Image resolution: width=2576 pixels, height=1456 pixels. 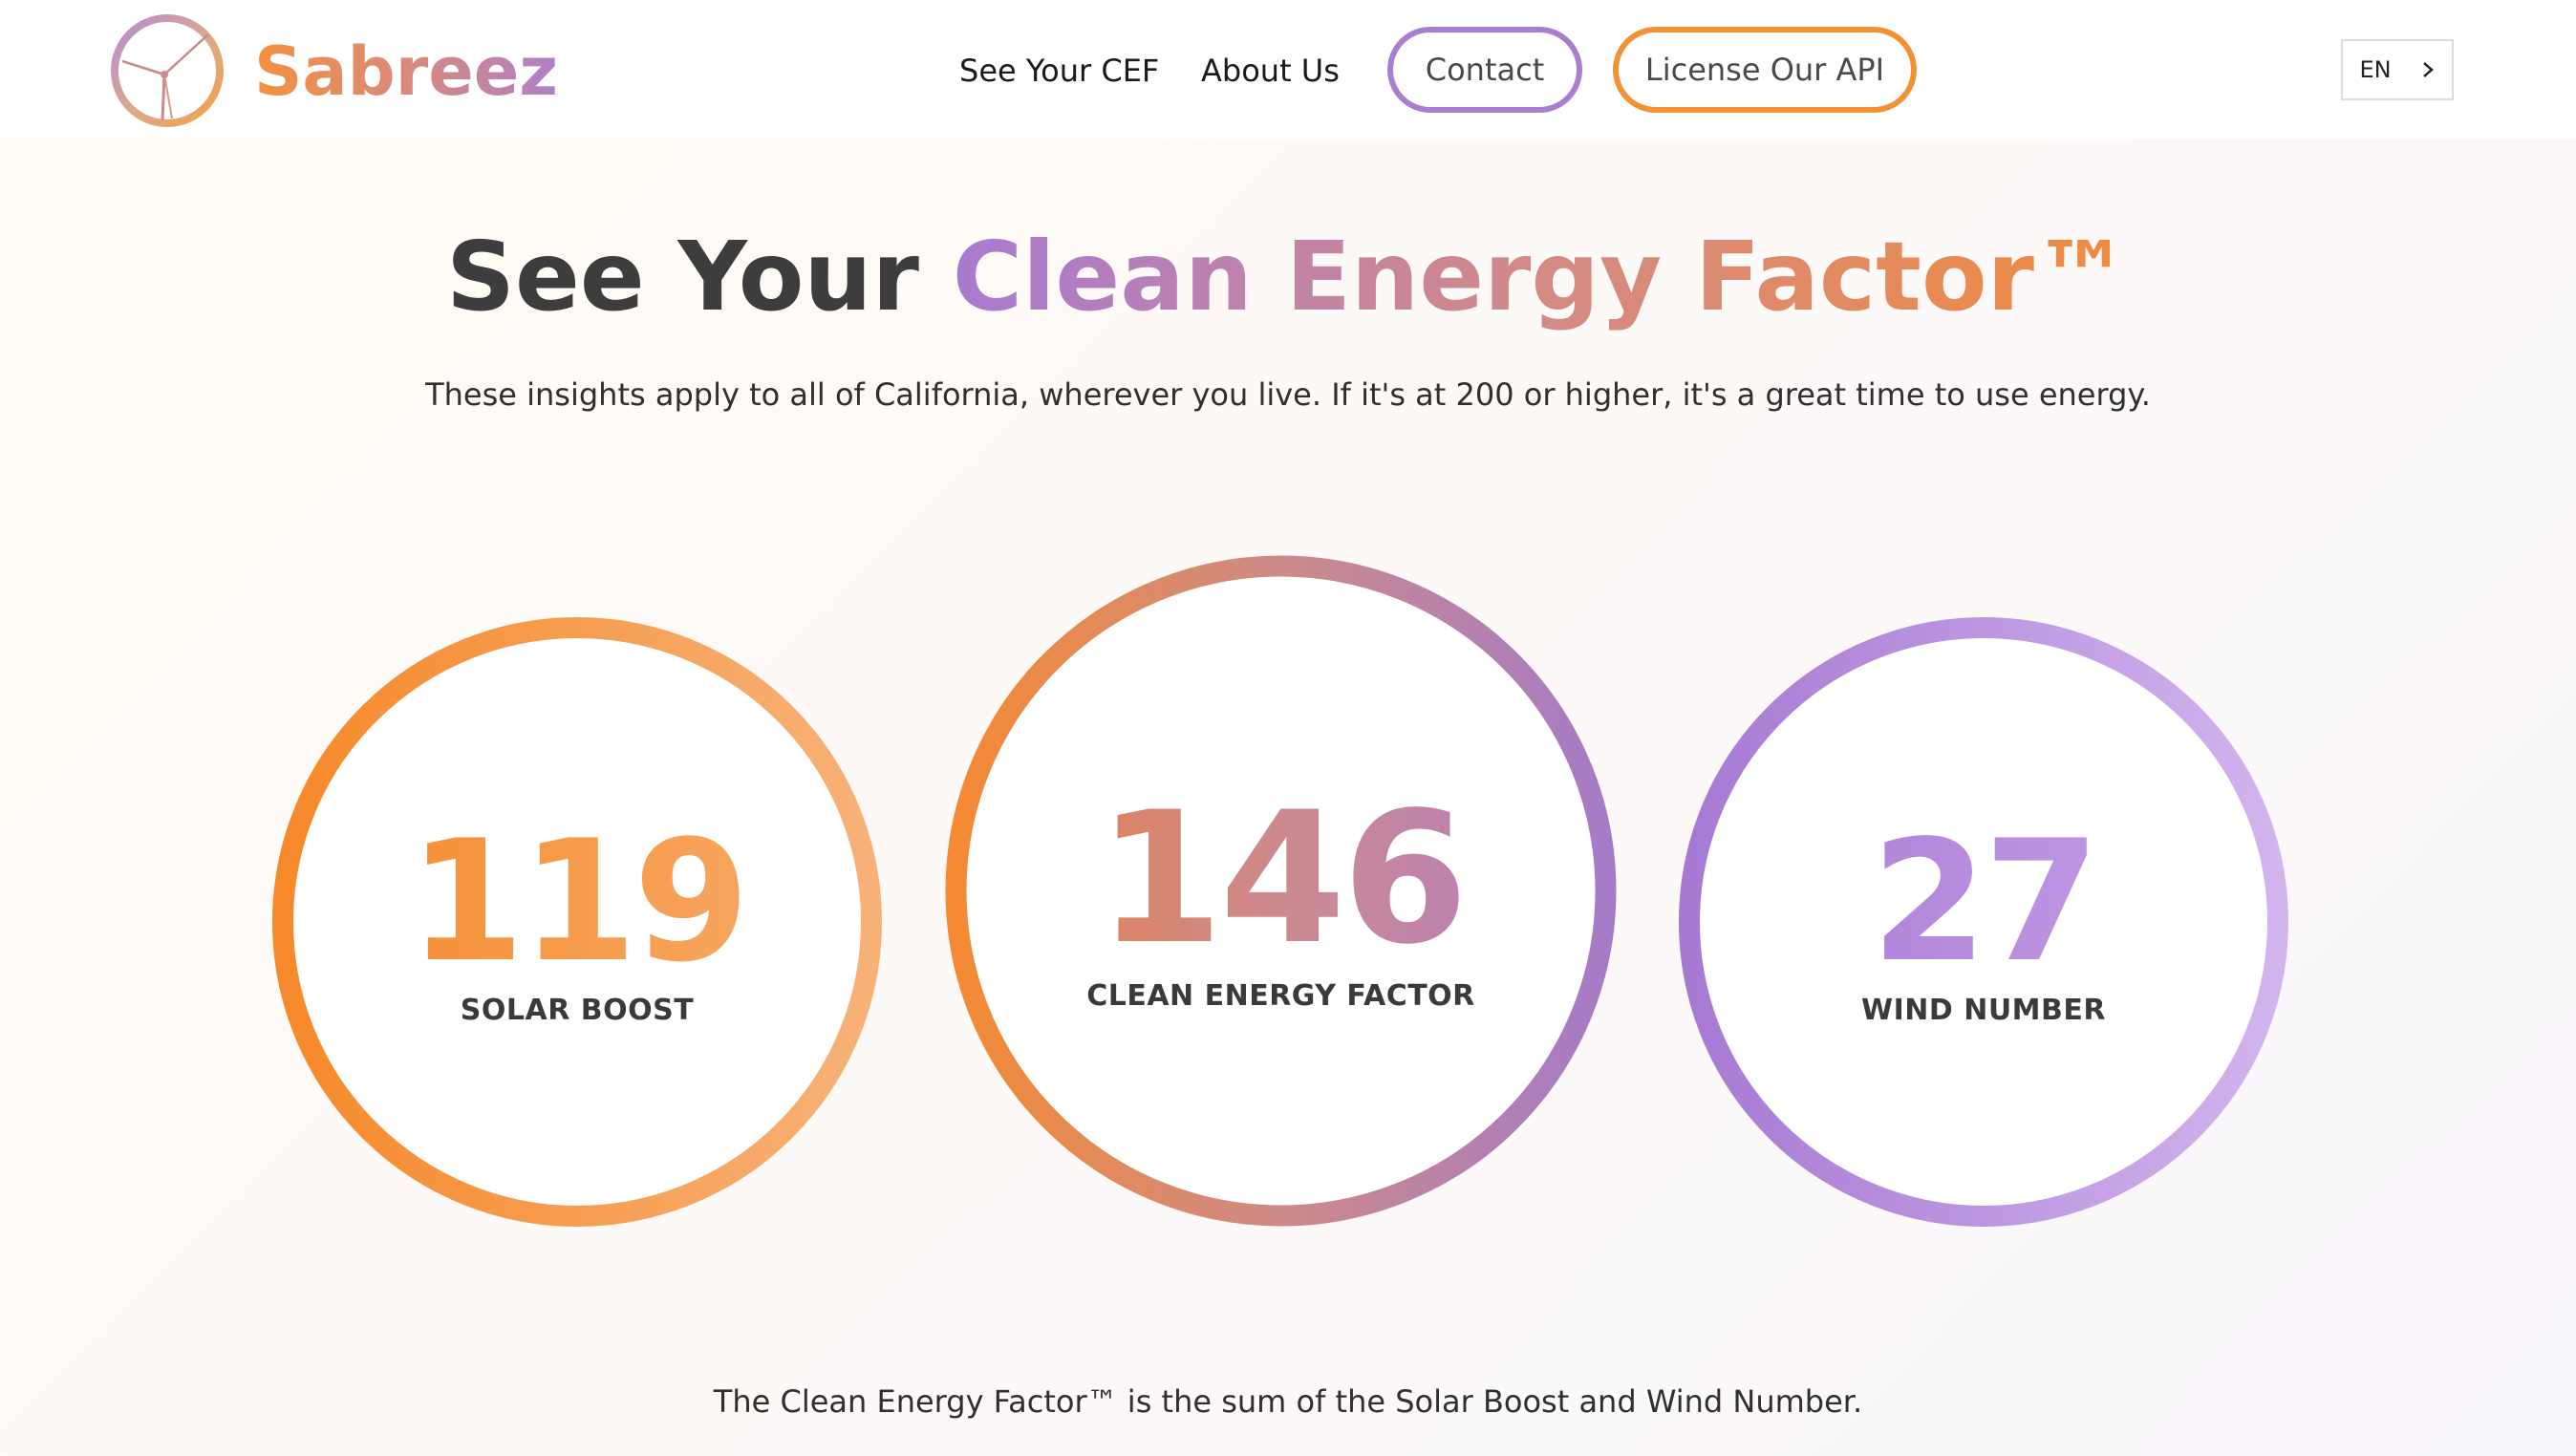 I want to click on wind-number-label: WIND NUMBER, so click(x=1983, y=1011).